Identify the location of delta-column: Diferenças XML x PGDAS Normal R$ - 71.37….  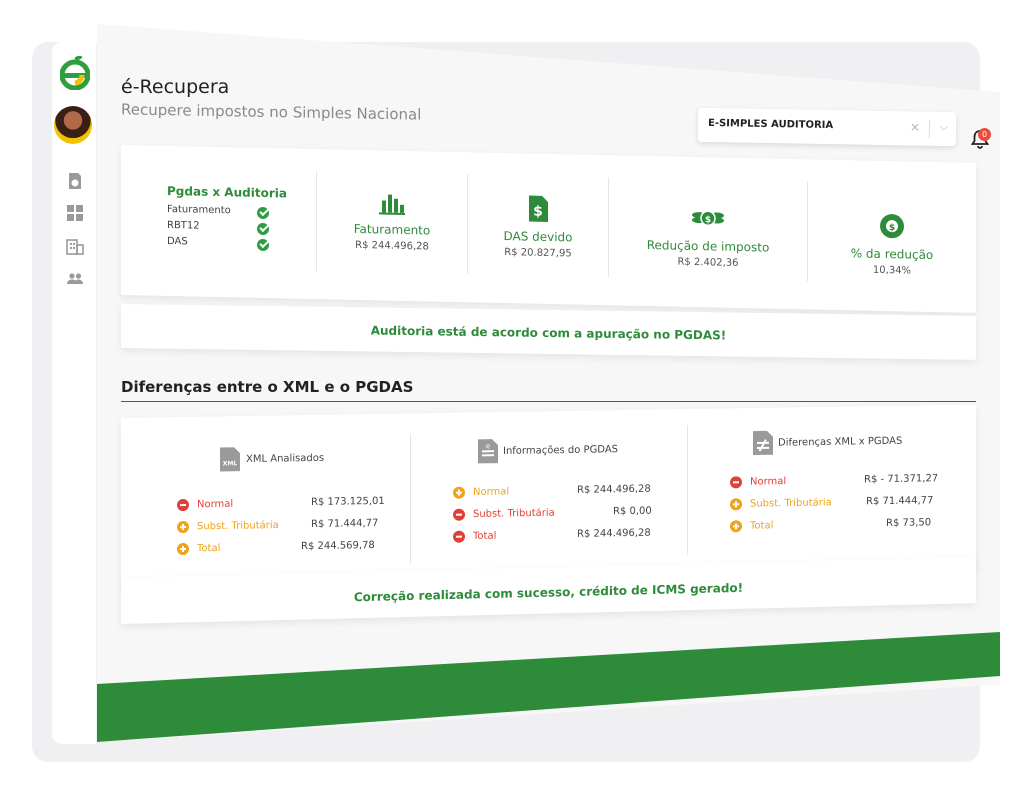
(832, 490).